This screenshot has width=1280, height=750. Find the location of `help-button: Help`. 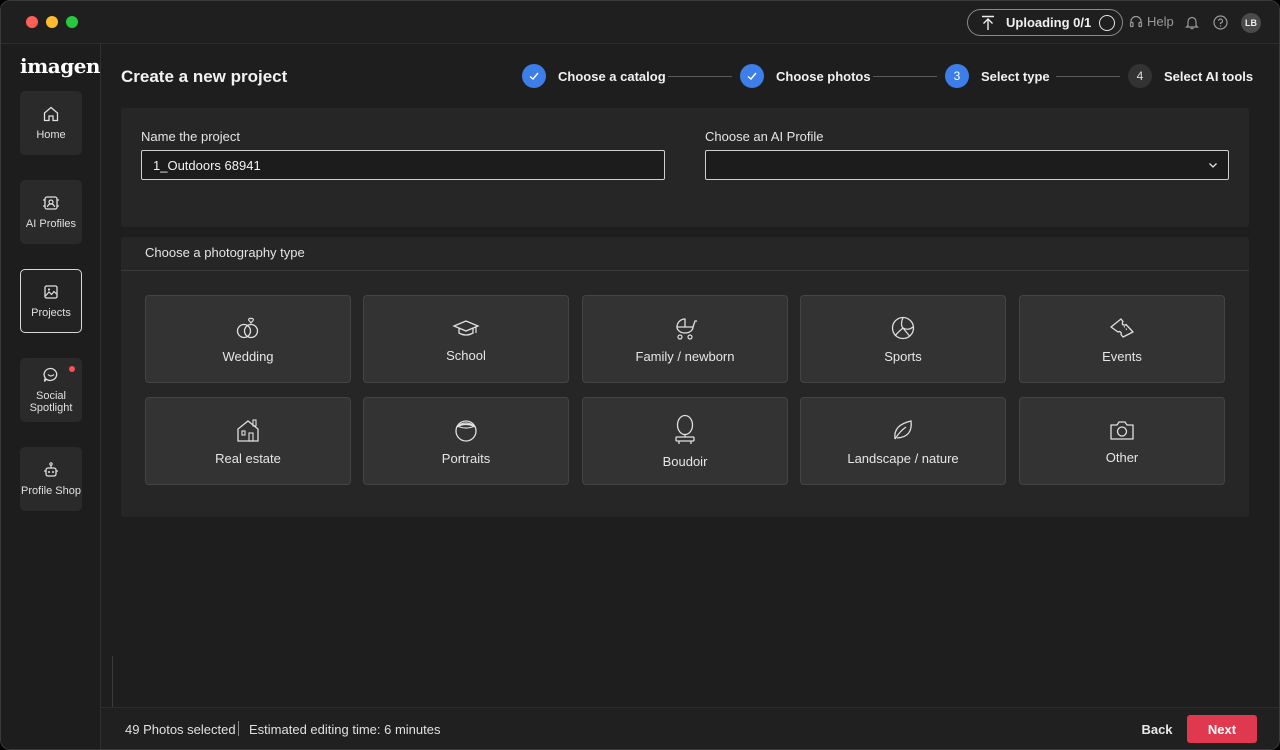

help-button: Help is located at coordinates (1151, 21).